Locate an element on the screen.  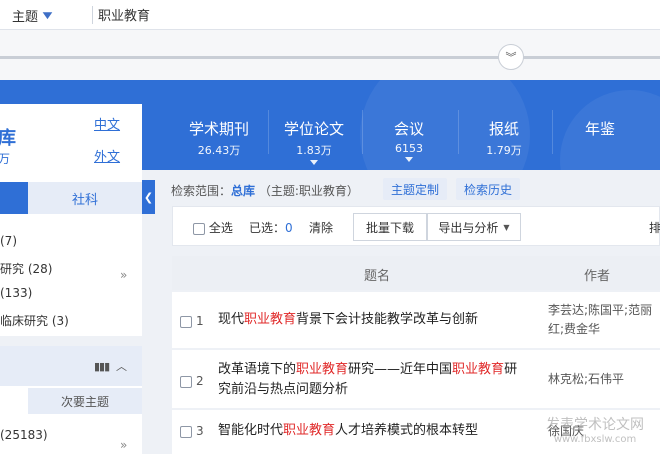
search-bar: 主题 ▼ is located at coordinates (330, 15).